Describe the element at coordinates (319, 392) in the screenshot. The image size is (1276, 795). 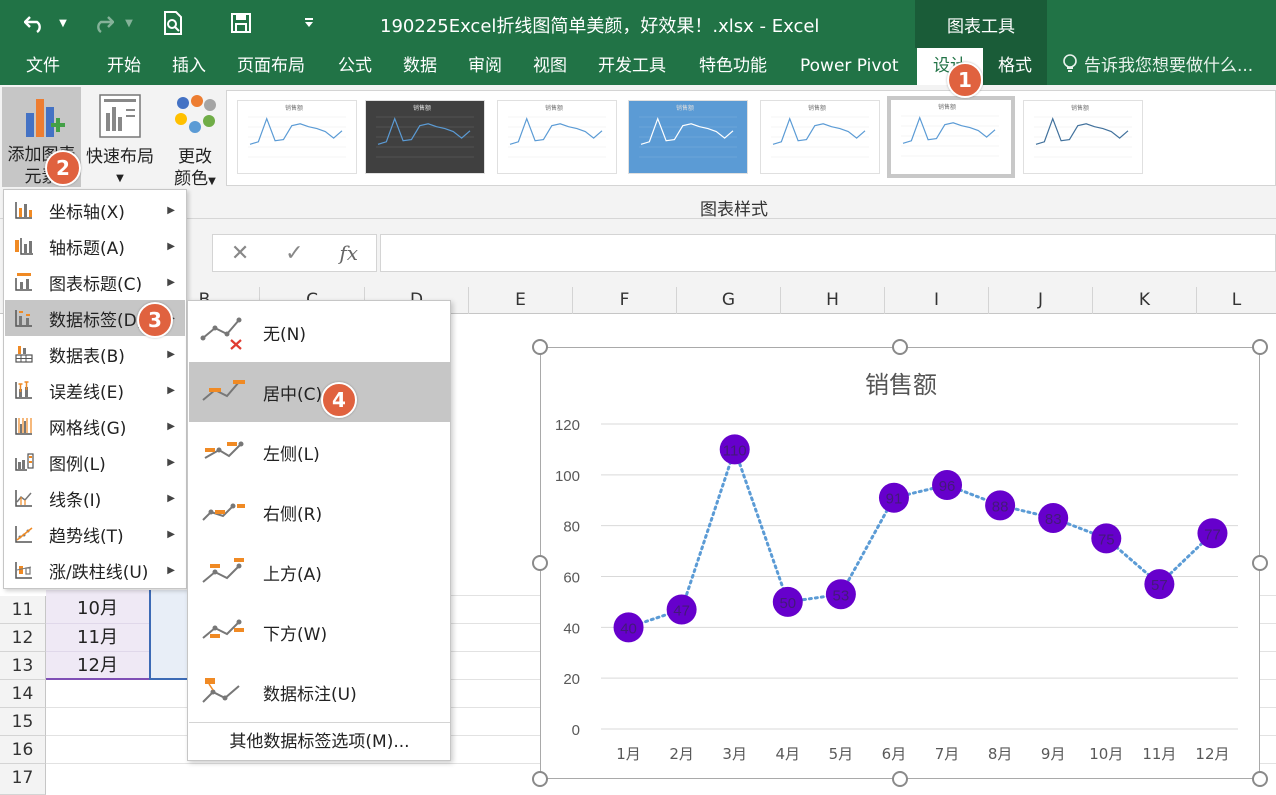
I see `submenu-item-center: 居中(C)` at that location.